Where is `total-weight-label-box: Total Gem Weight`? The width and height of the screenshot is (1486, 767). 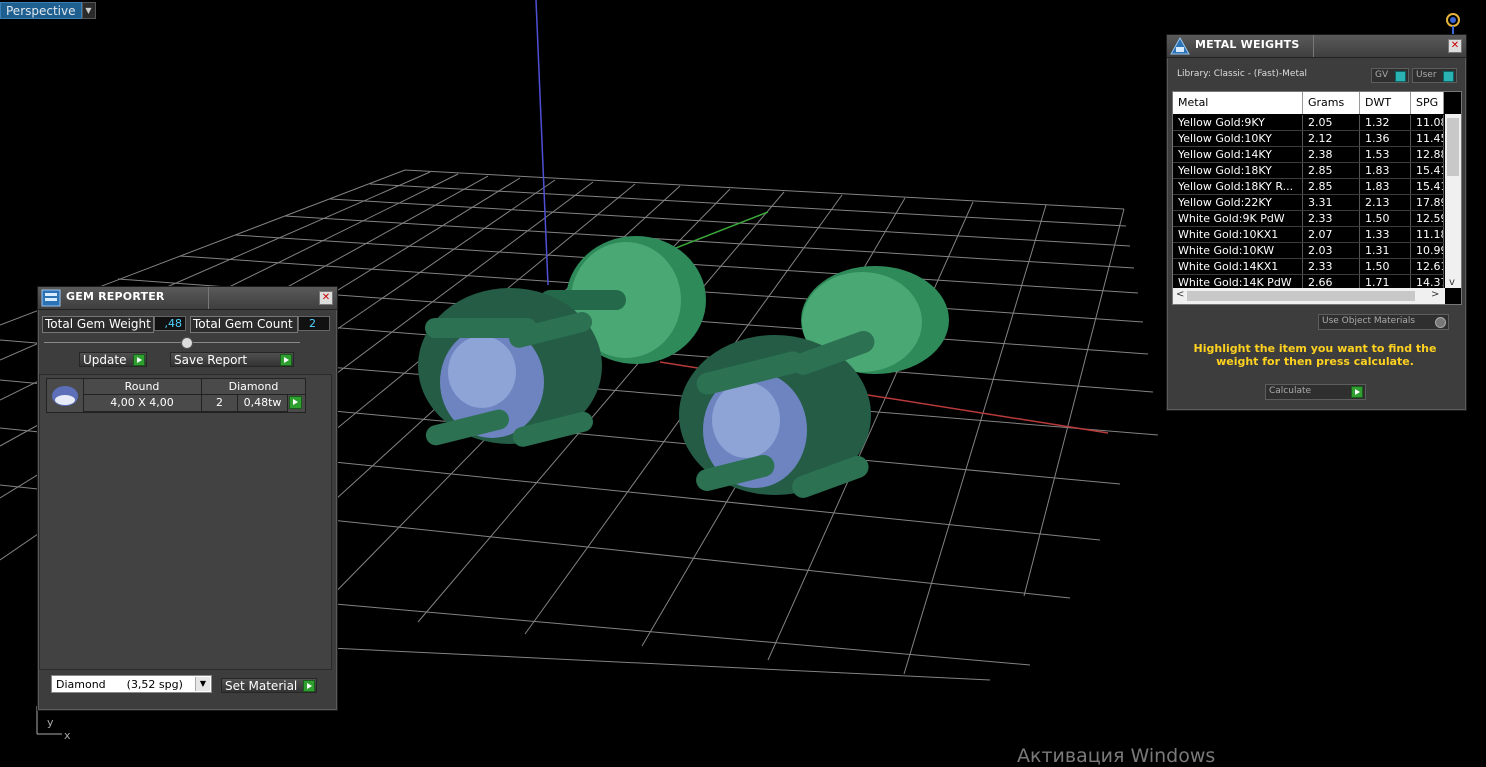
total-weight-label-box: Total Gem Weight is located at coordinates (98, 324).